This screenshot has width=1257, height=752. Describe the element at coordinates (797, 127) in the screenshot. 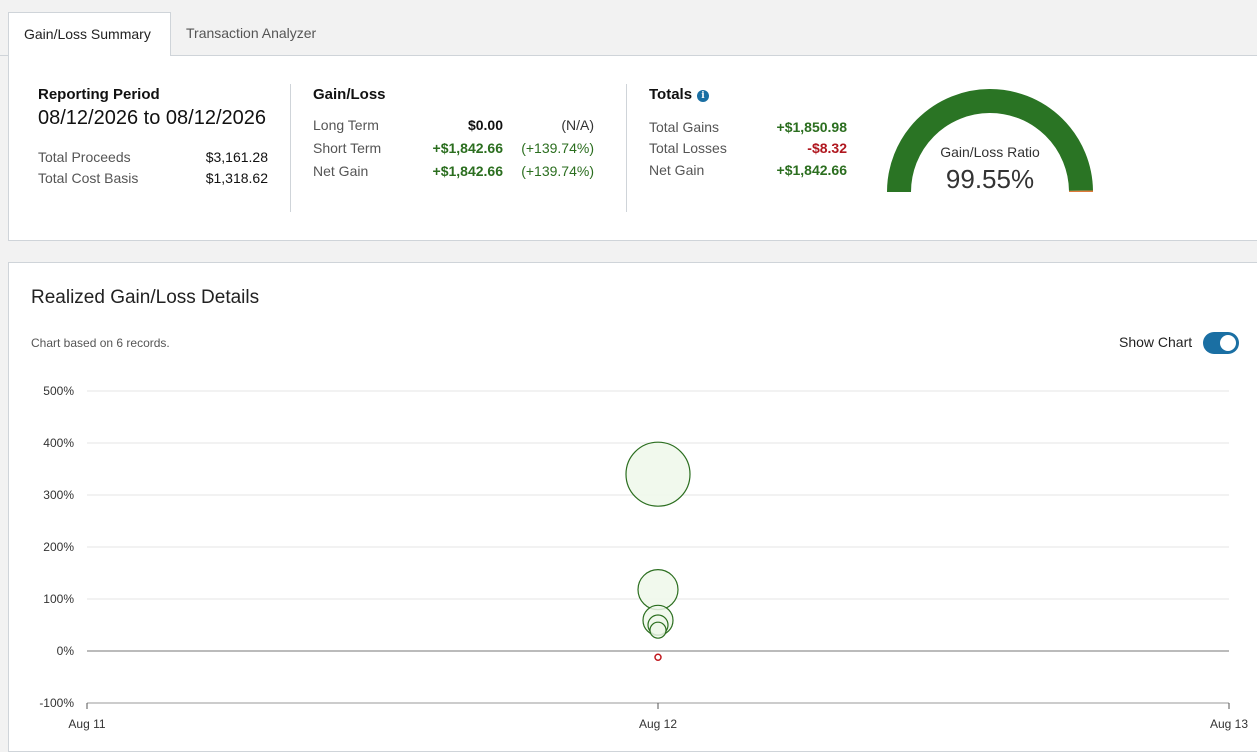

I see `total-gains-value: +$1,850.98` at that location.